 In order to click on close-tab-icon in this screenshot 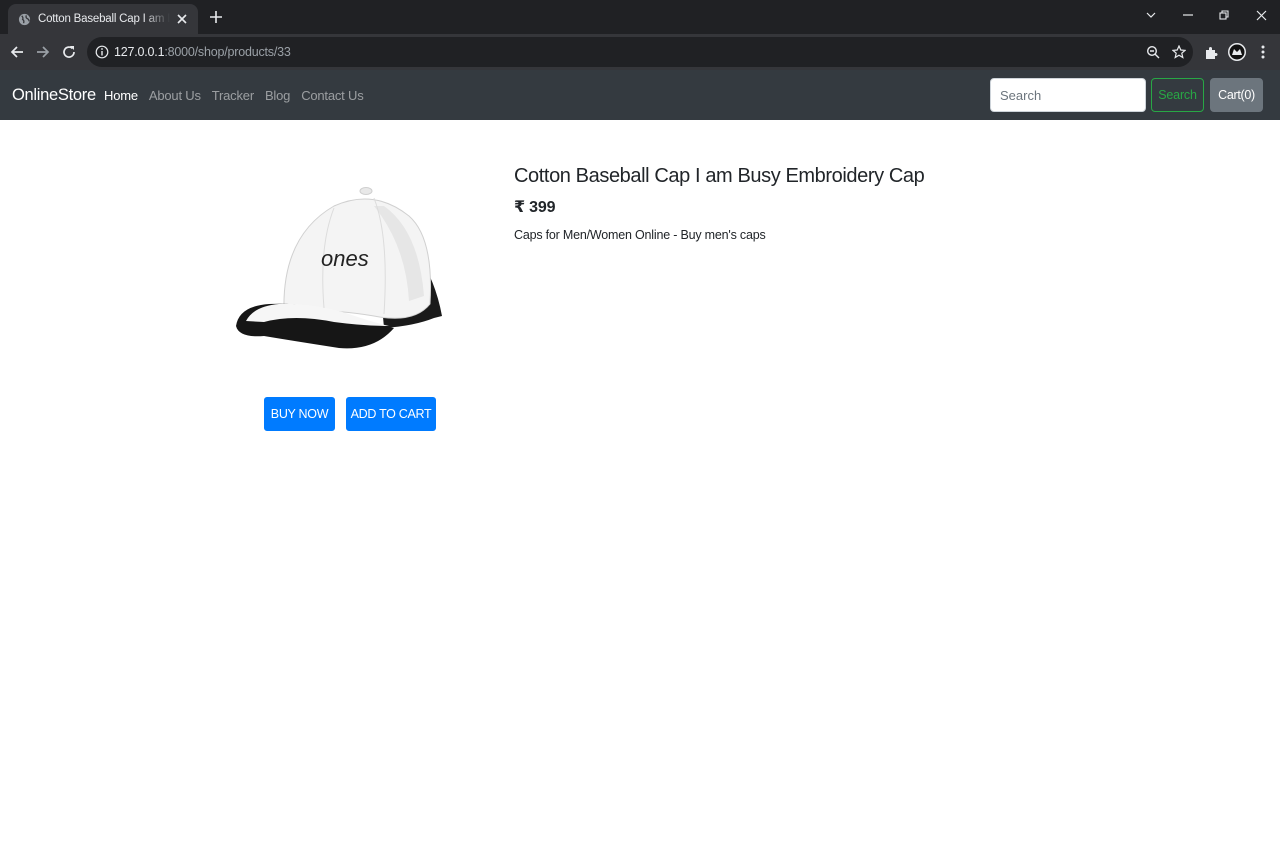, I will do `click(182, 19)`.